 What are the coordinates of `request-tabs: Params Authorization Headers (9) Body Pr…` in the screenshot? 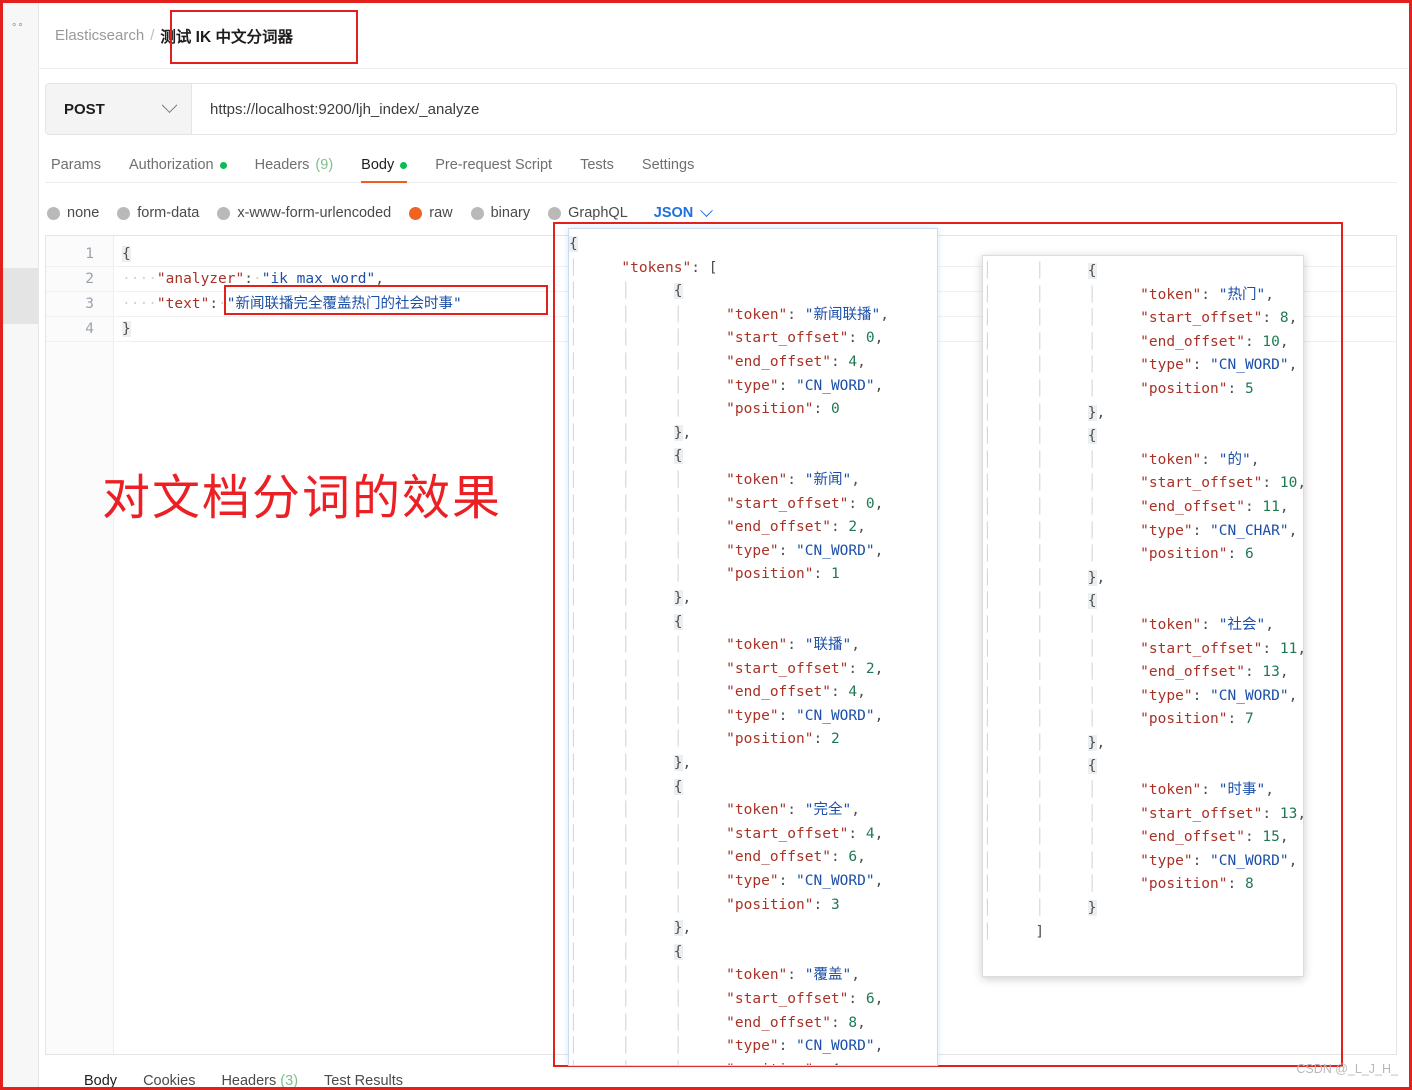 It's located at (721, 159).